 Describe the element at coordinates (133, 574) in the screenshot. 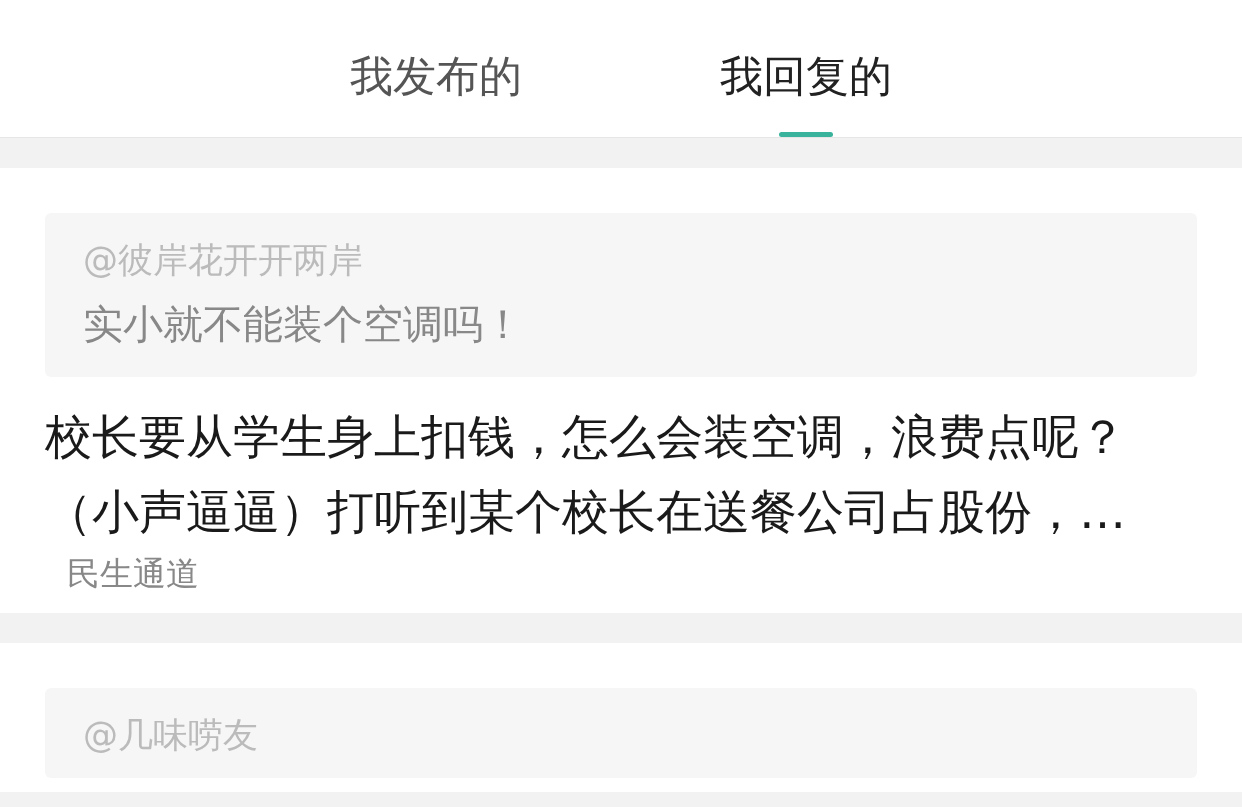

I see `channel-label: 民生通道` at that location.